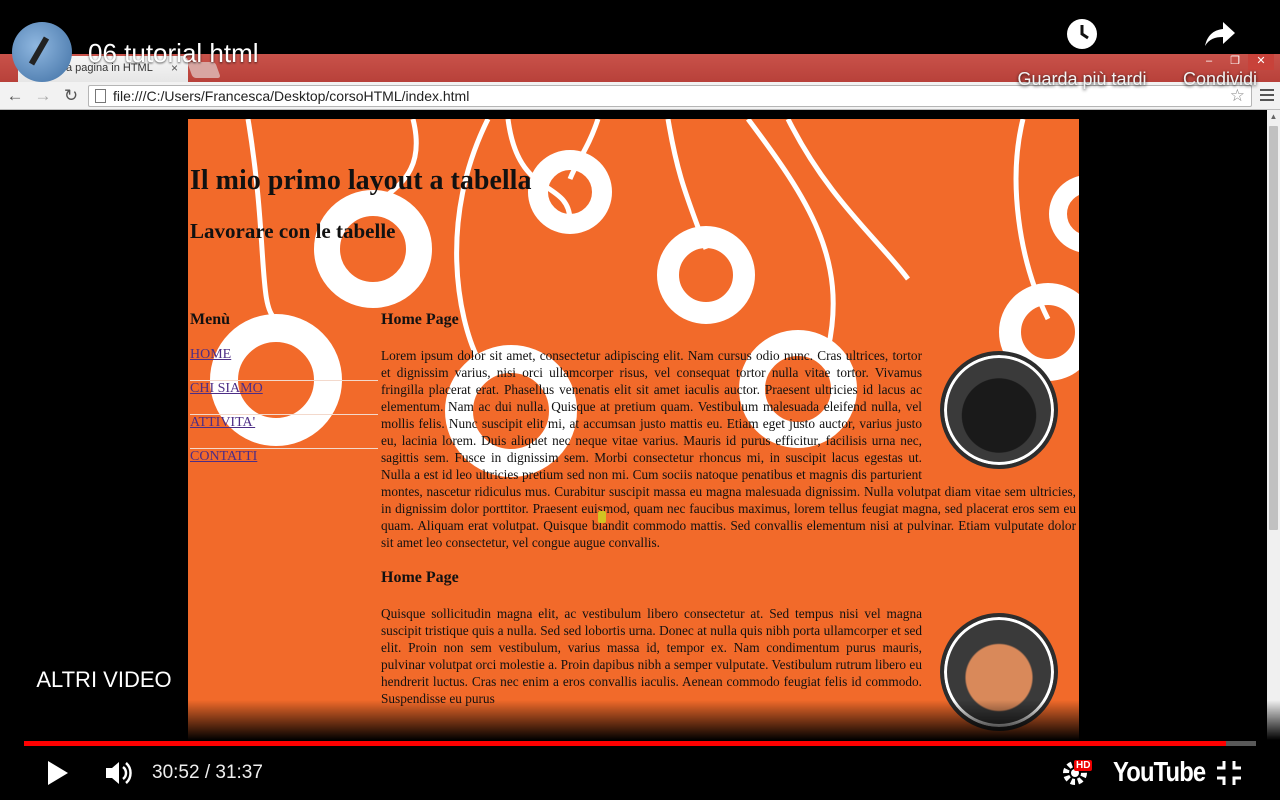  What do you see at coordinates (15, 96) in the screenshot?
I see `back-arrow-icon: ←` at bounding box center [15, 96].